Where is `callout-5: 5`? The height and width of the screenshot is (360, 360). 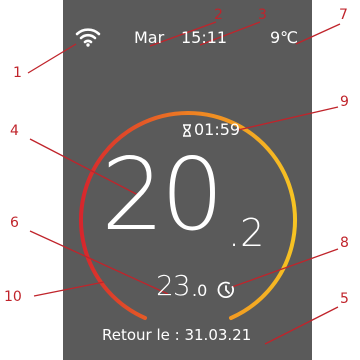 callout-5: 5 is located at coordinates (344, 299).